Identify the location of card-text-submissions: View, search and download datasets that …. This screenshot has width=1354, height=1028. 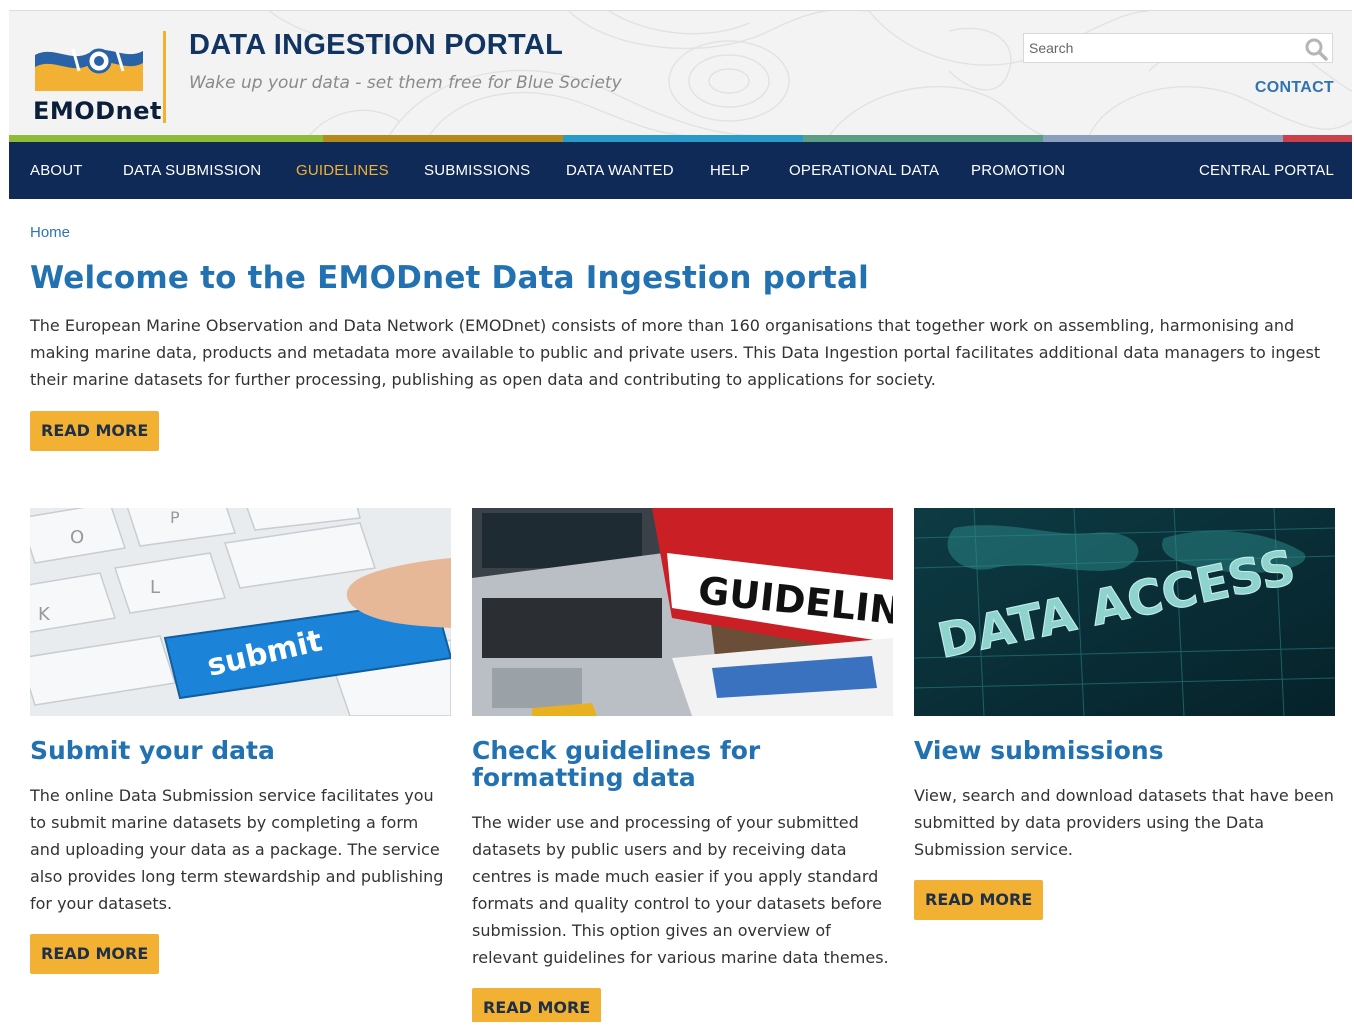
(1124, 822).